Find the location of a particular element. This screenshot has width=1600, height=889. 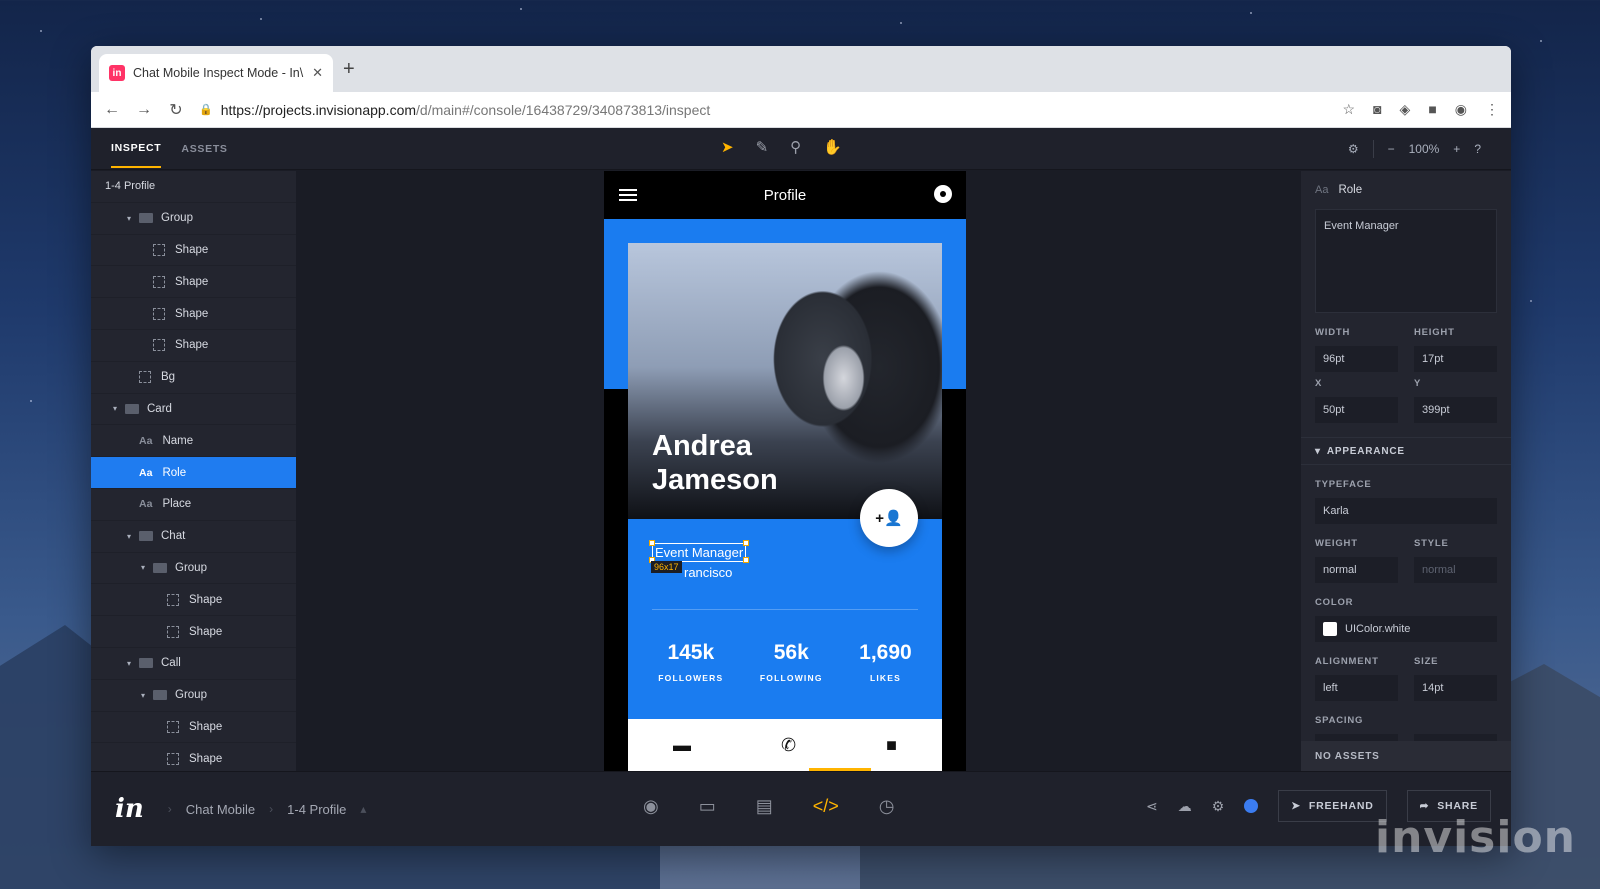

text-content-box: Event Manager is located at coordinates (1406, 261).